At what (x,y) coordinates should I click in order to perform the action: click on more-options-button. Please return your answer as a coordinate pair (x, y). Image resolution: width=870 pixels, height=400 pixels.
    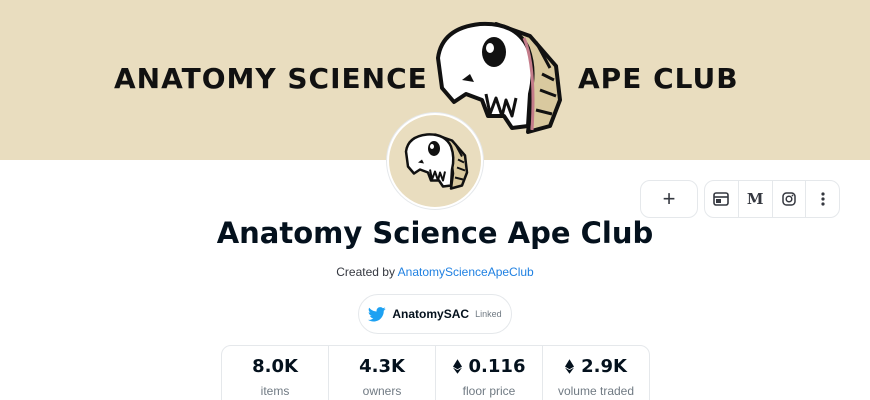
    Looking at the image, I should click on (822, 199).